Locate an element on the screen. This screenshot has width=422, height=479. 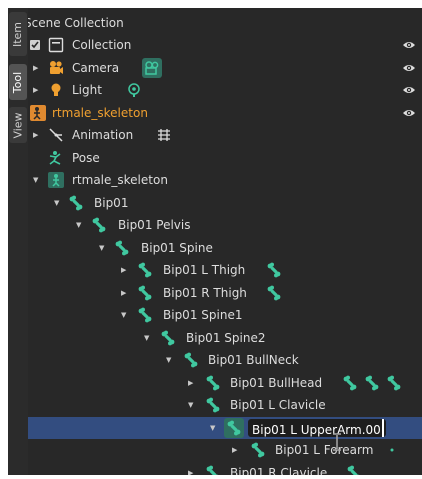
sidebar-tabs: Item Tool View is located at coordinates (18, 241).